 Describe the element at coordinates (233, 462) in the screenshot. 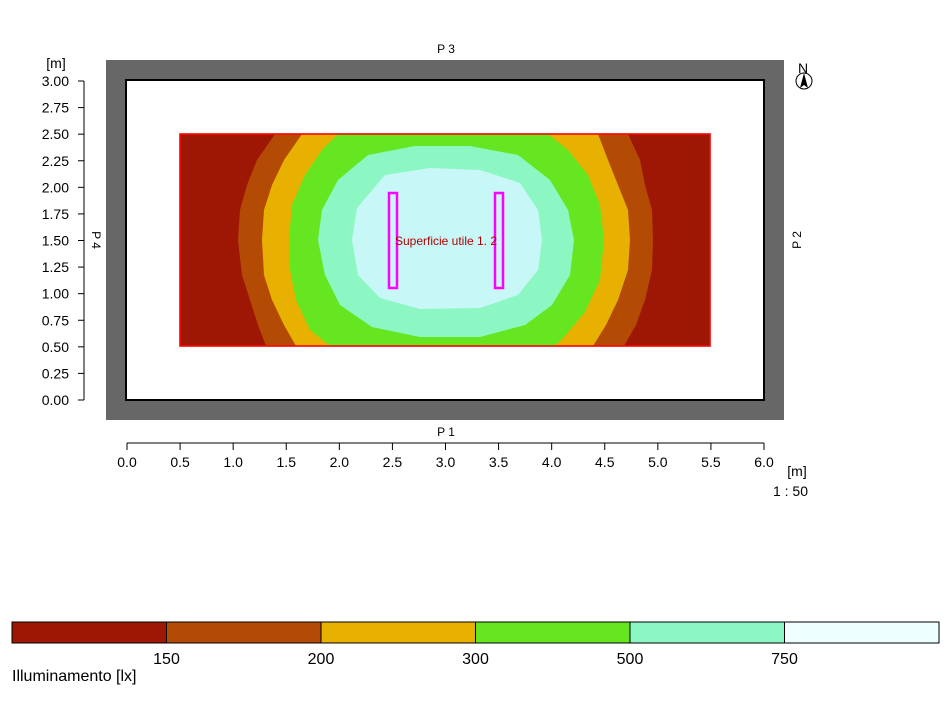

I see `x-tick-label: 1.0` at that location.